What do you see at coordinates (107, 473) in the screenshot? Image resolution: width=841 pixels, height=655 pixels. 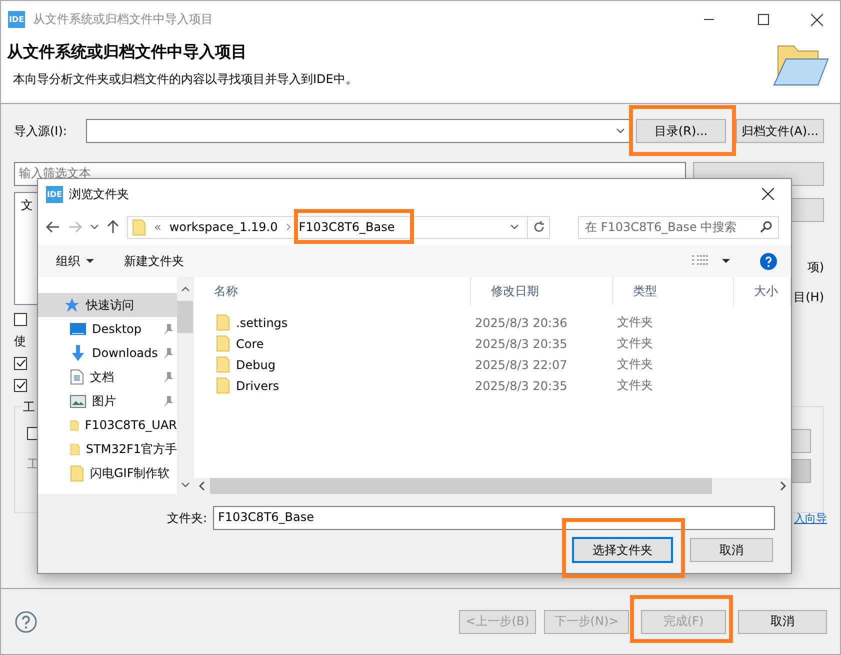 I see `nav-item: 闪电GIF制作软` at bounding box center [107, 473].